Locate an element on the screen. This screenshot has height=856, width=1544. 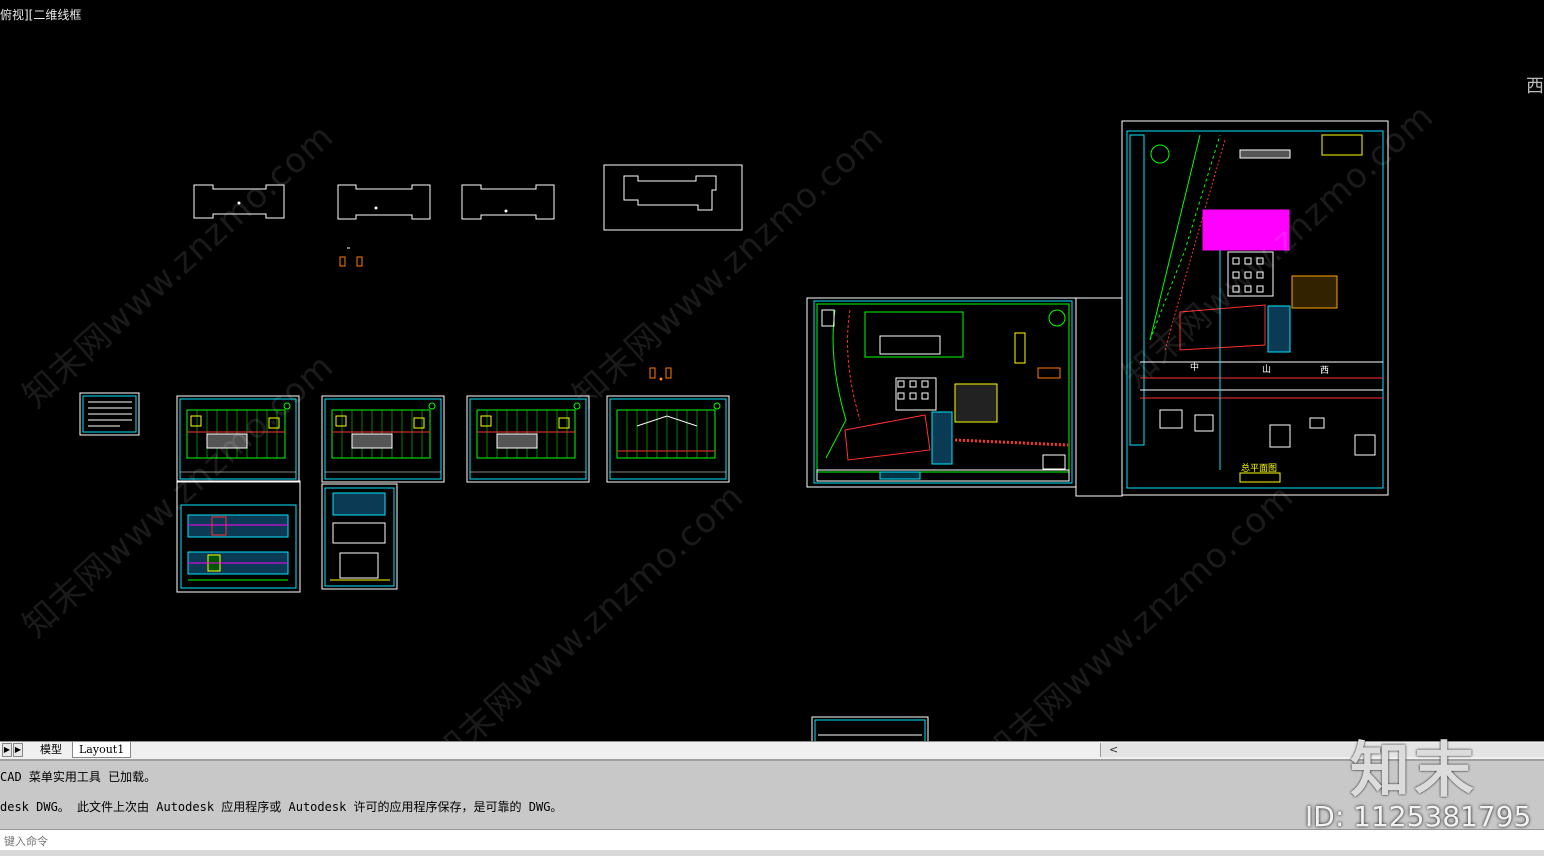
status-bar is located at coordinates (772, 853).